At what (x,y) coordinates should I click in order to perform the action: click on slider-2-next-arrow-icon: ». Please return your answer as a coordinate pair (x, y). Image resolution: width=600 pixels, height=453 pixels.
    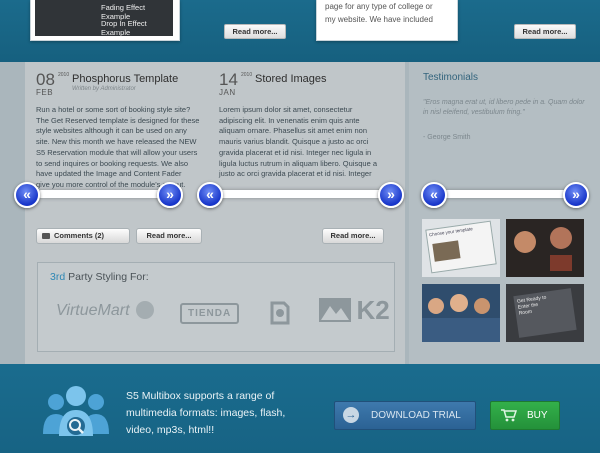
    Looking at the image, I should click on (391, 195).